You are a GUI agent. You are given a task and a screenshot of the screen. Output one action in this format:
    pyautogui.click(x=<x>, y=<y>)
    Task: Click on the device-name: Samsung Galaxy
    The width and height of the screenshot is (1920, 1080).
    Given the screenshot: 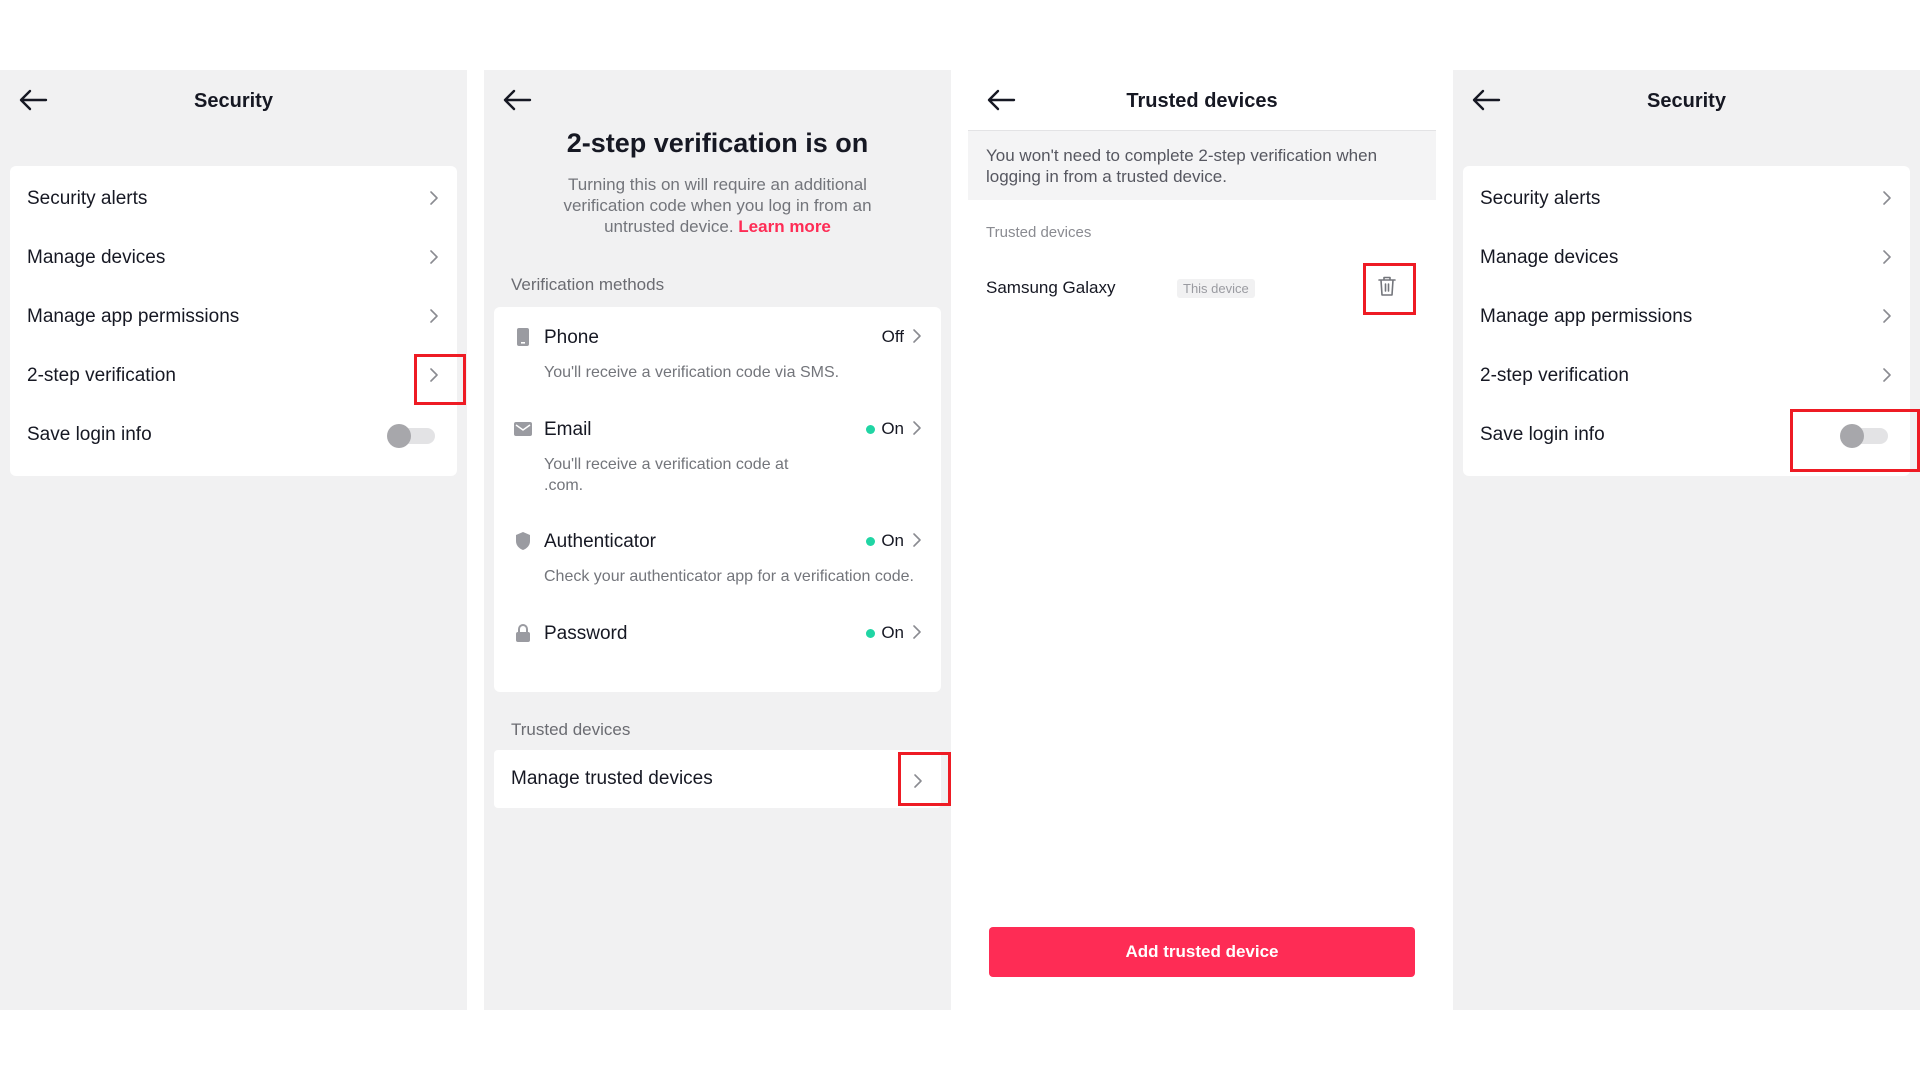 What is the action you would take?
    pyautogui.click(x=1051, y=287)
    